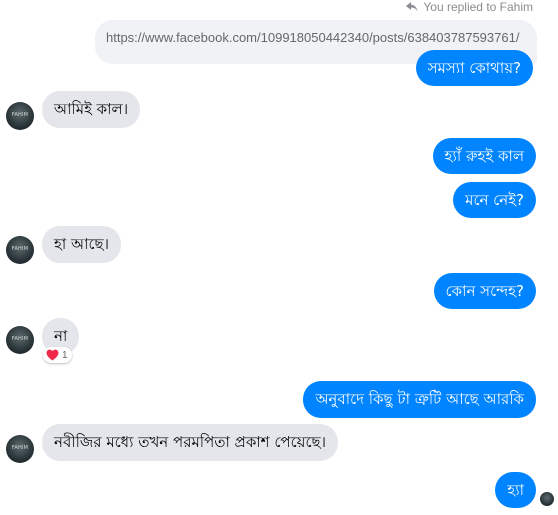  I want to click on message-bubble-outgoing: অনুবাদে কিছু টা ত্রুটি আছে আরকি, so click(419, 399).